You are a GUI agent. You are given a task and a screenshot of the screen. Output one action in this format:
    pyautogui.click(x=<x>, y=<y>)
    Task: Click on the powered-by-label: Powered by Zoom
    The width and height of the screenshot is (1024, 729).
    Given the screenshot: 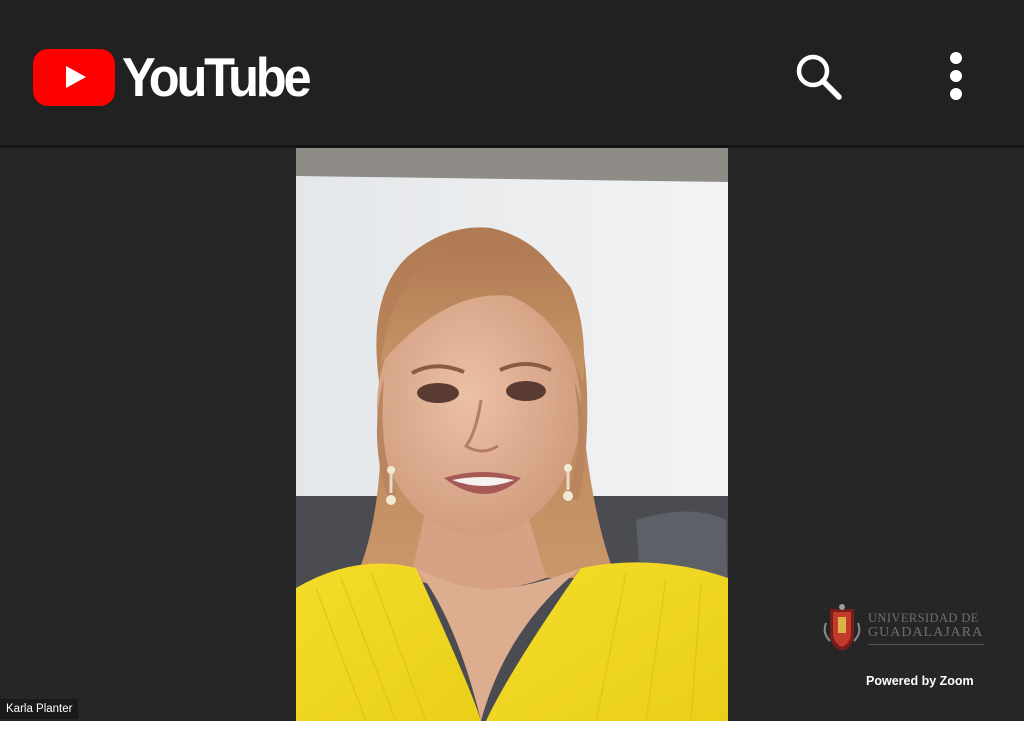 What is the action you would take?
    pyautogui.click(x=920, y=681)
    